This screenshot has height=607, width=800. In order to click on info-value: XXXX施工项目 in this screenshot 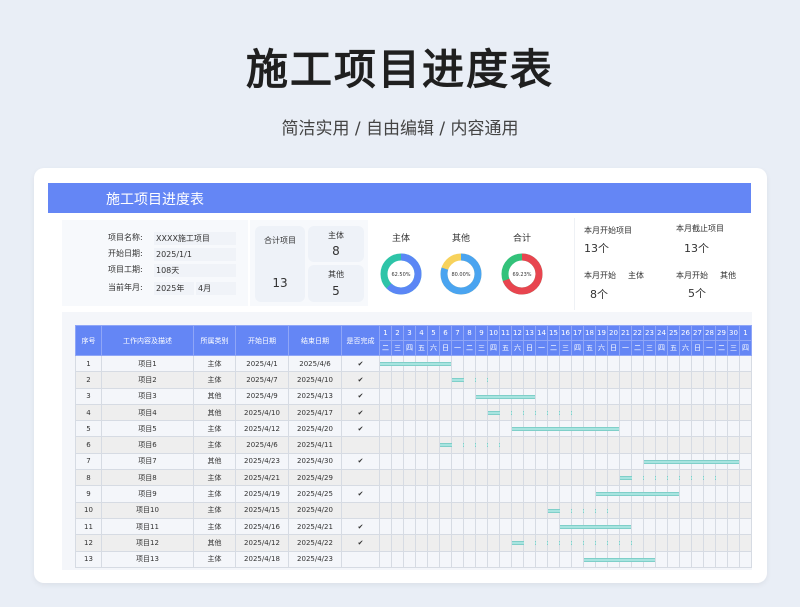, I will do `click(195, 238)`.